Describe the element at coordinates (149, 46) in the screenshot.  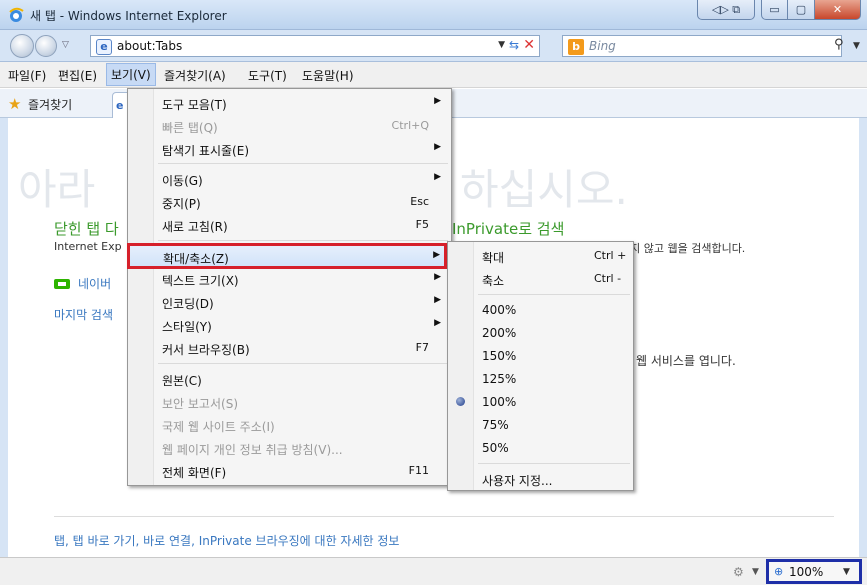
I see `address-url: about:Tabs` at that location.